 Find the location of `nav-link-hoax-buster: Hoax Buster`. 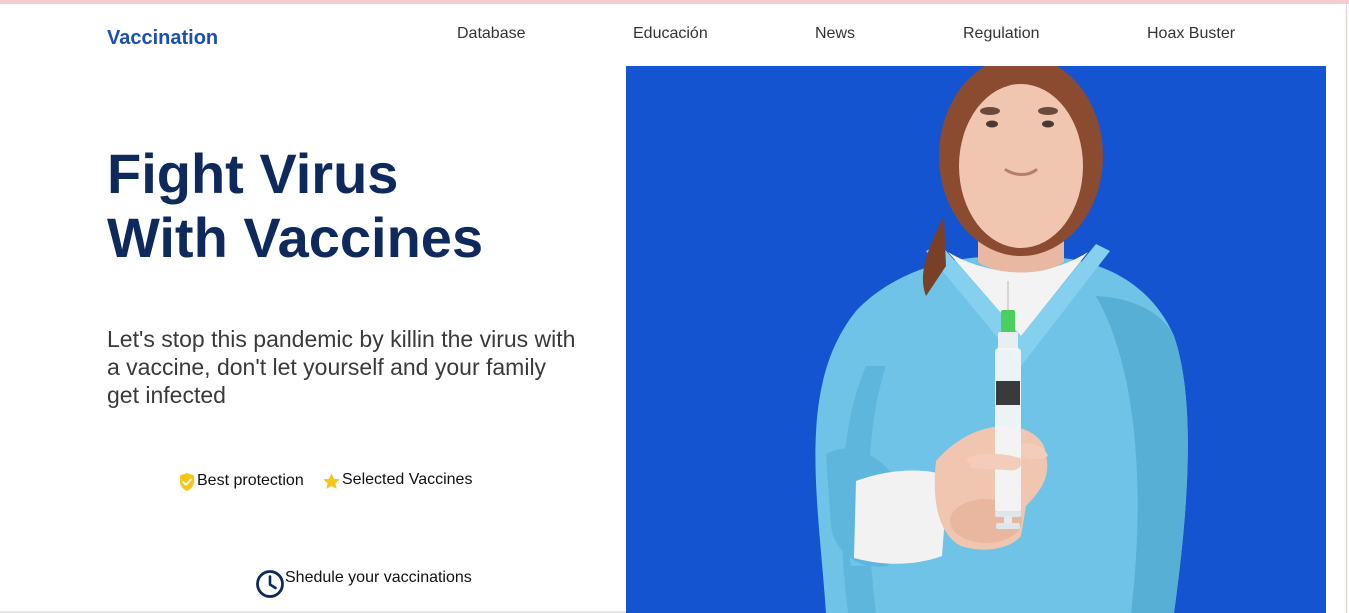

nav-link-hoax-buster: Hoax Buster is located at coordinates (1191, 34).